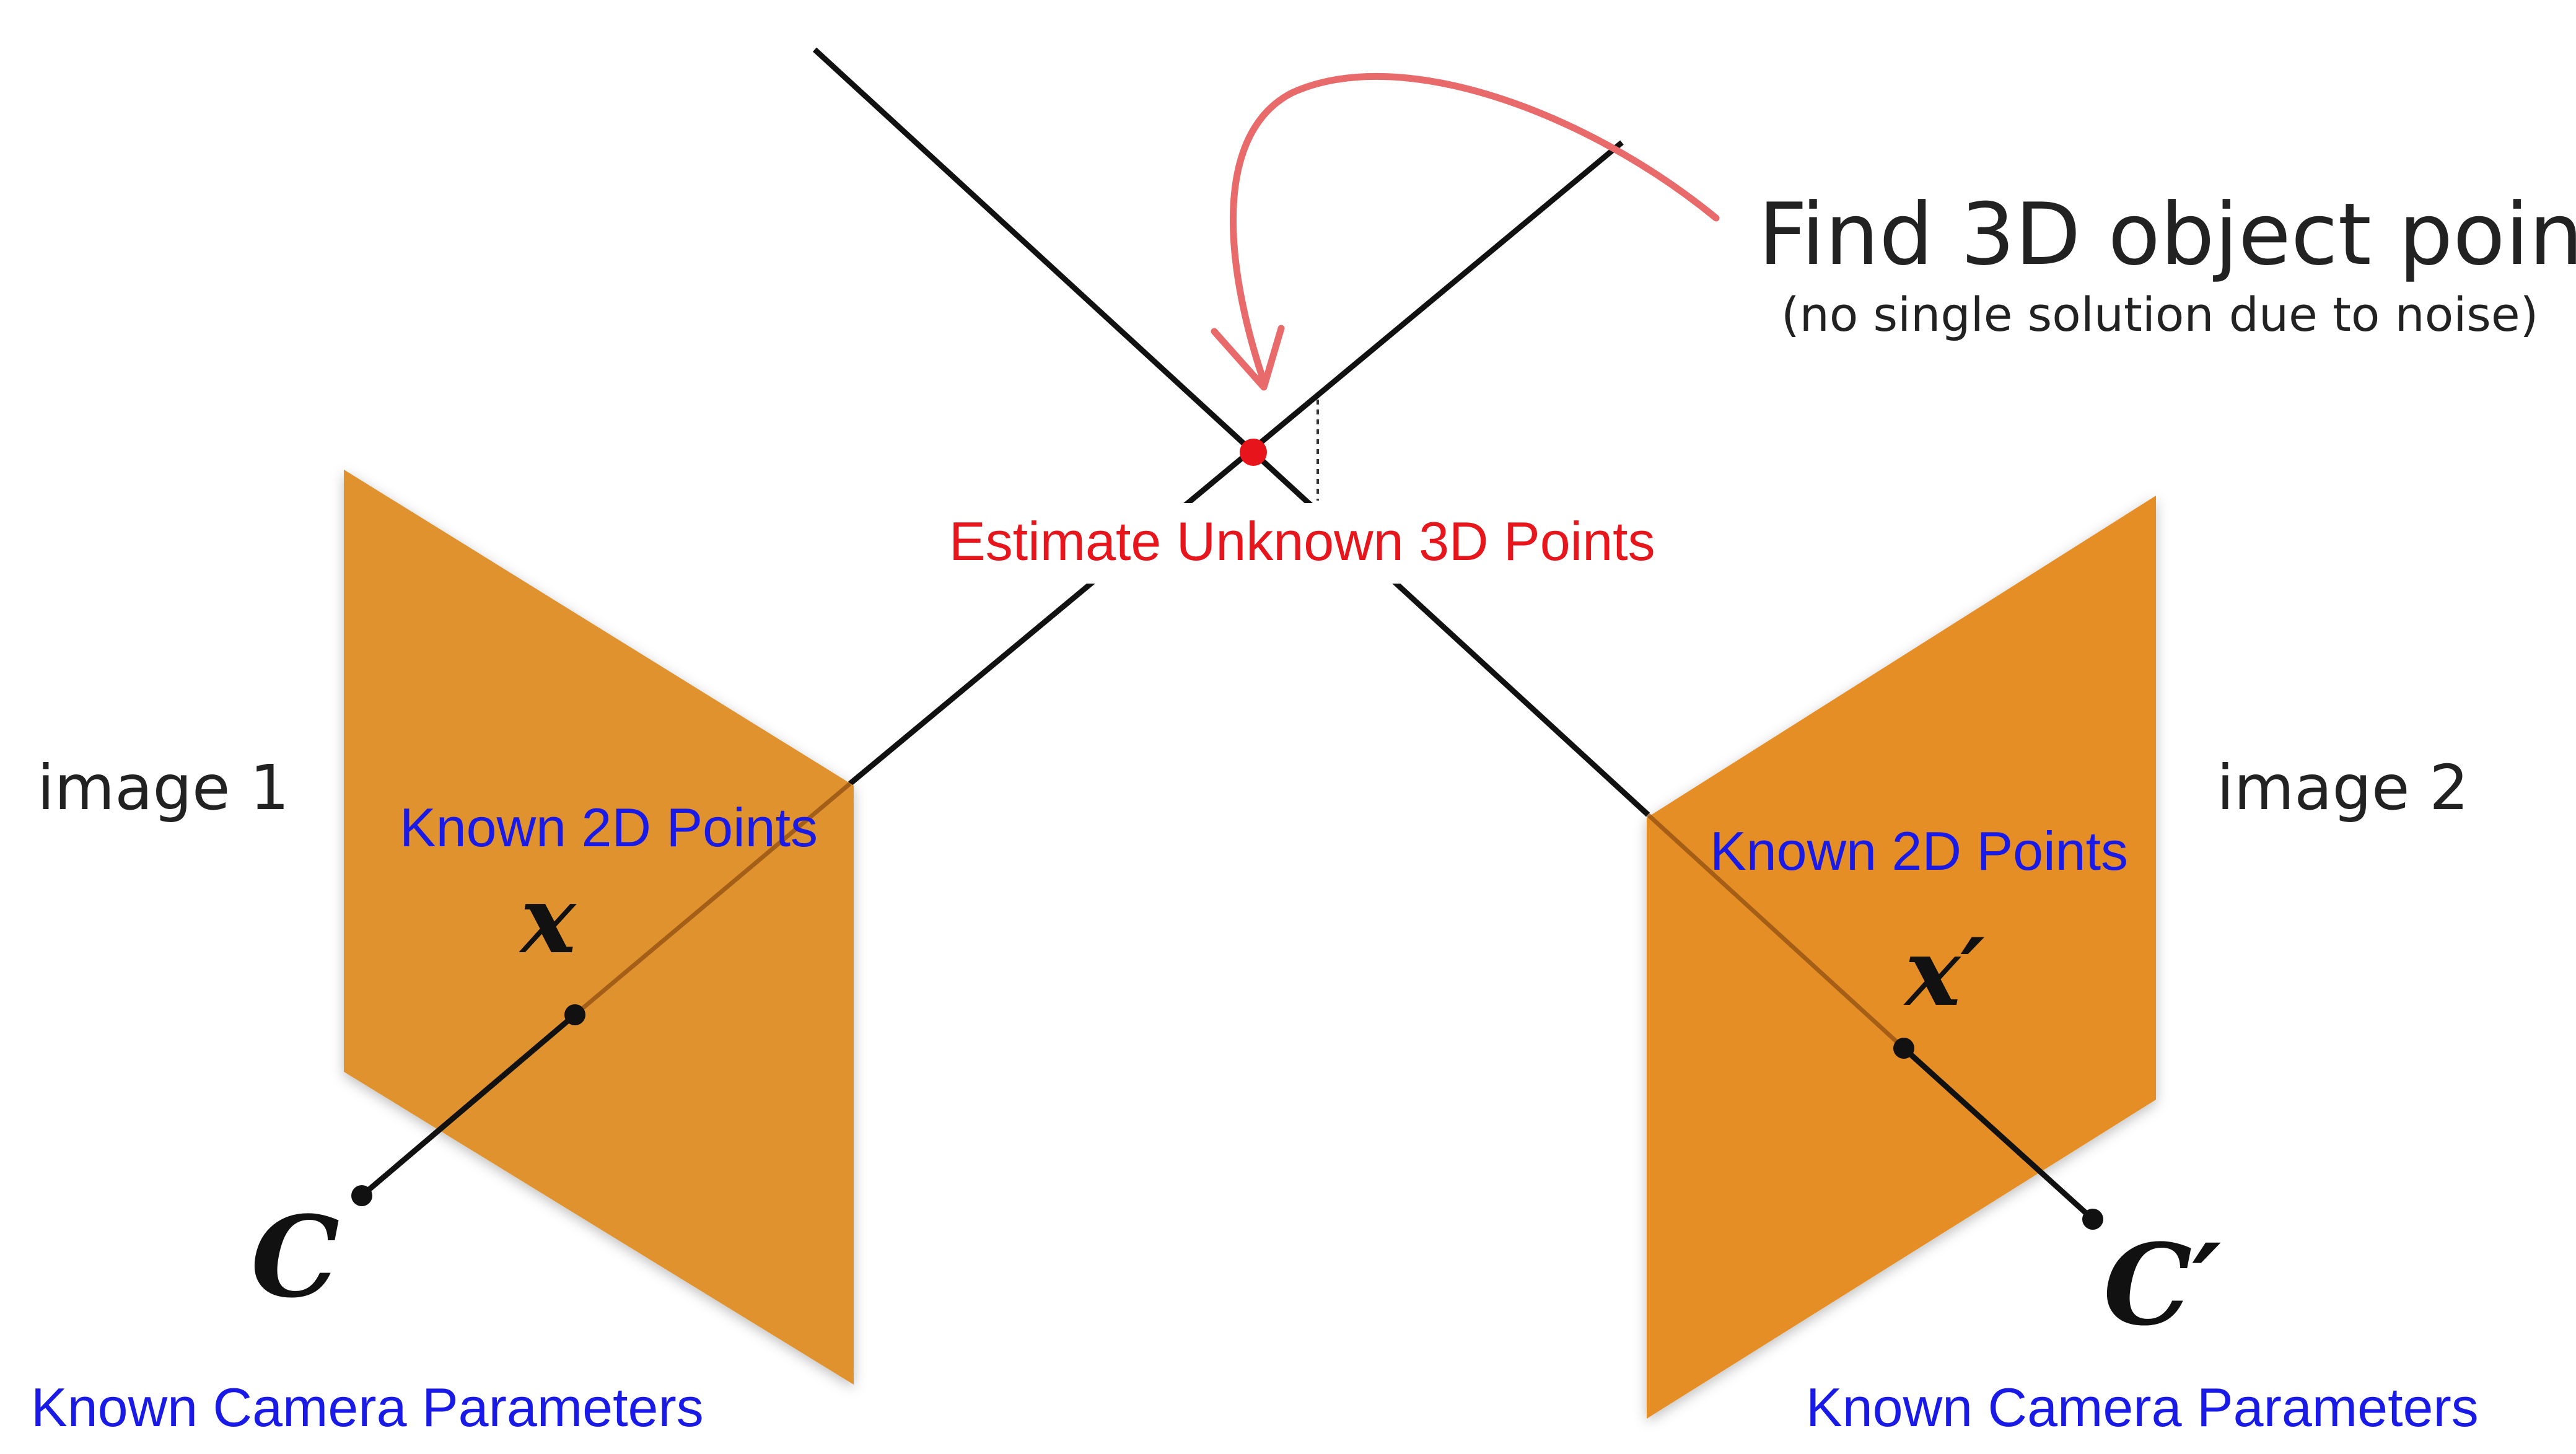 The width and height of the screenshot is (2576, 1454). What do you see at coordinates (1903, 1048) in the screenshot?
I see `image-point-x-prime` at bounding box center [1903, 1048].